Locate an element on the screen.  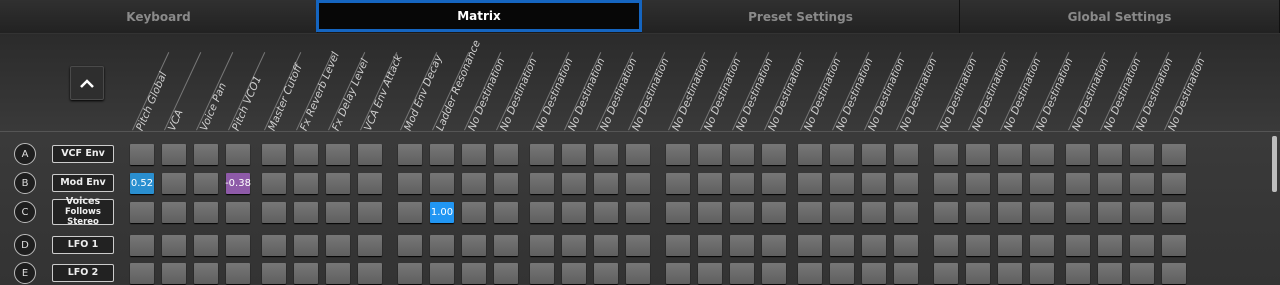
source-label: LFO 2 is located at coordinates (83, 273).